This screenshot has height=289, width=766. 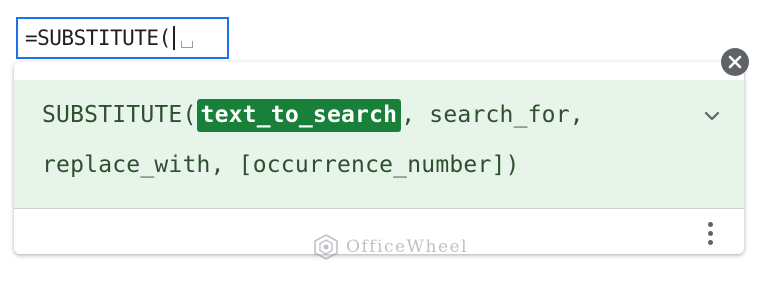 I want to click on function-name: SUBSTITUTE(, so click(x=119, y=115).